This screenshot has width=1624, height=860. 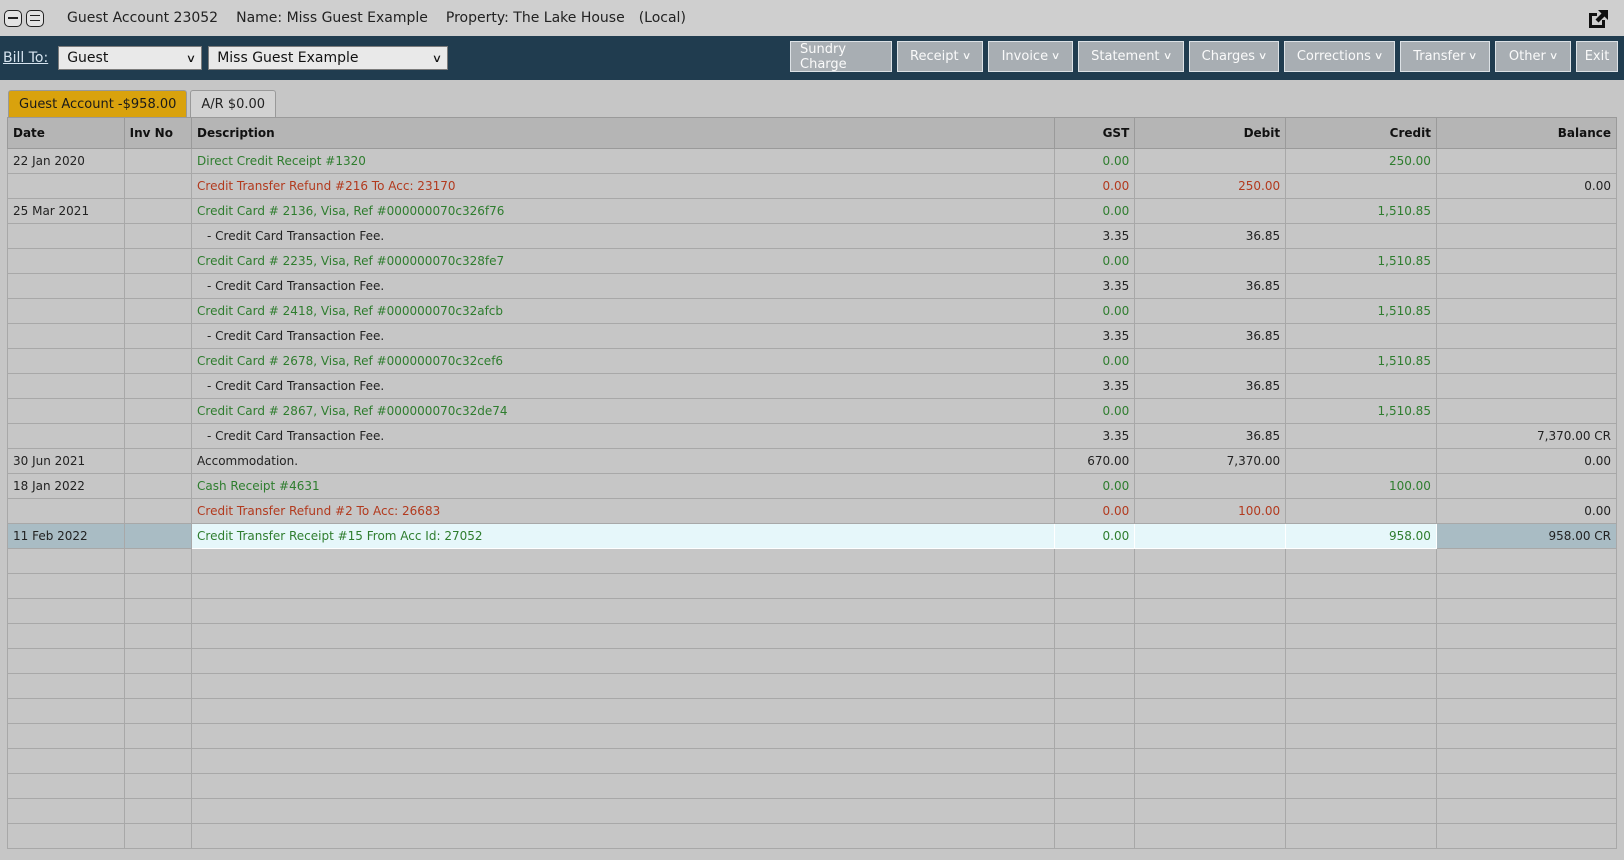 I want to click on corrections-button: Corrections ∨, so click(x=1339, y=56).